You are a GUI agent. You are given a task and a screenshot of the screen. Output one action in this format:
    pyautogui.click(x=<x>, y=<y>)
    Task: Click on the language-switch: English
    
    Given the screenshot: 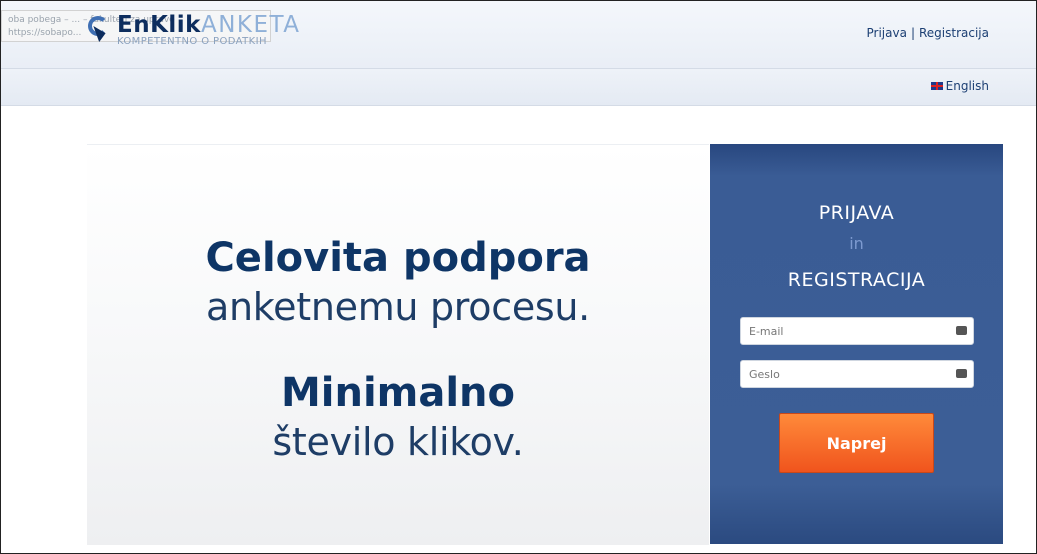 What is the action you would take?
    pyautogui.click(x=959, y=86)
    